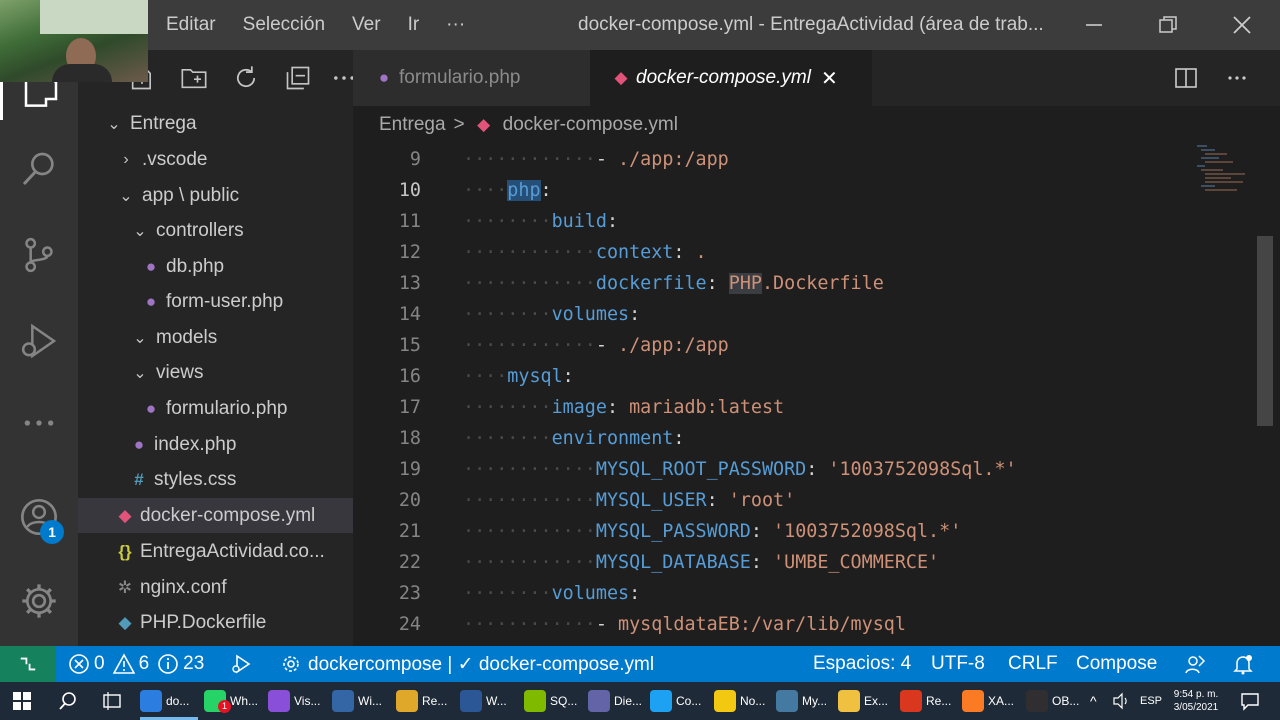  What do you see at coordinates (803, 500) in the screenshot?
I see `code-line: 20 ············MYSQL_USER: 'root'` at bounding box center [803, 500].